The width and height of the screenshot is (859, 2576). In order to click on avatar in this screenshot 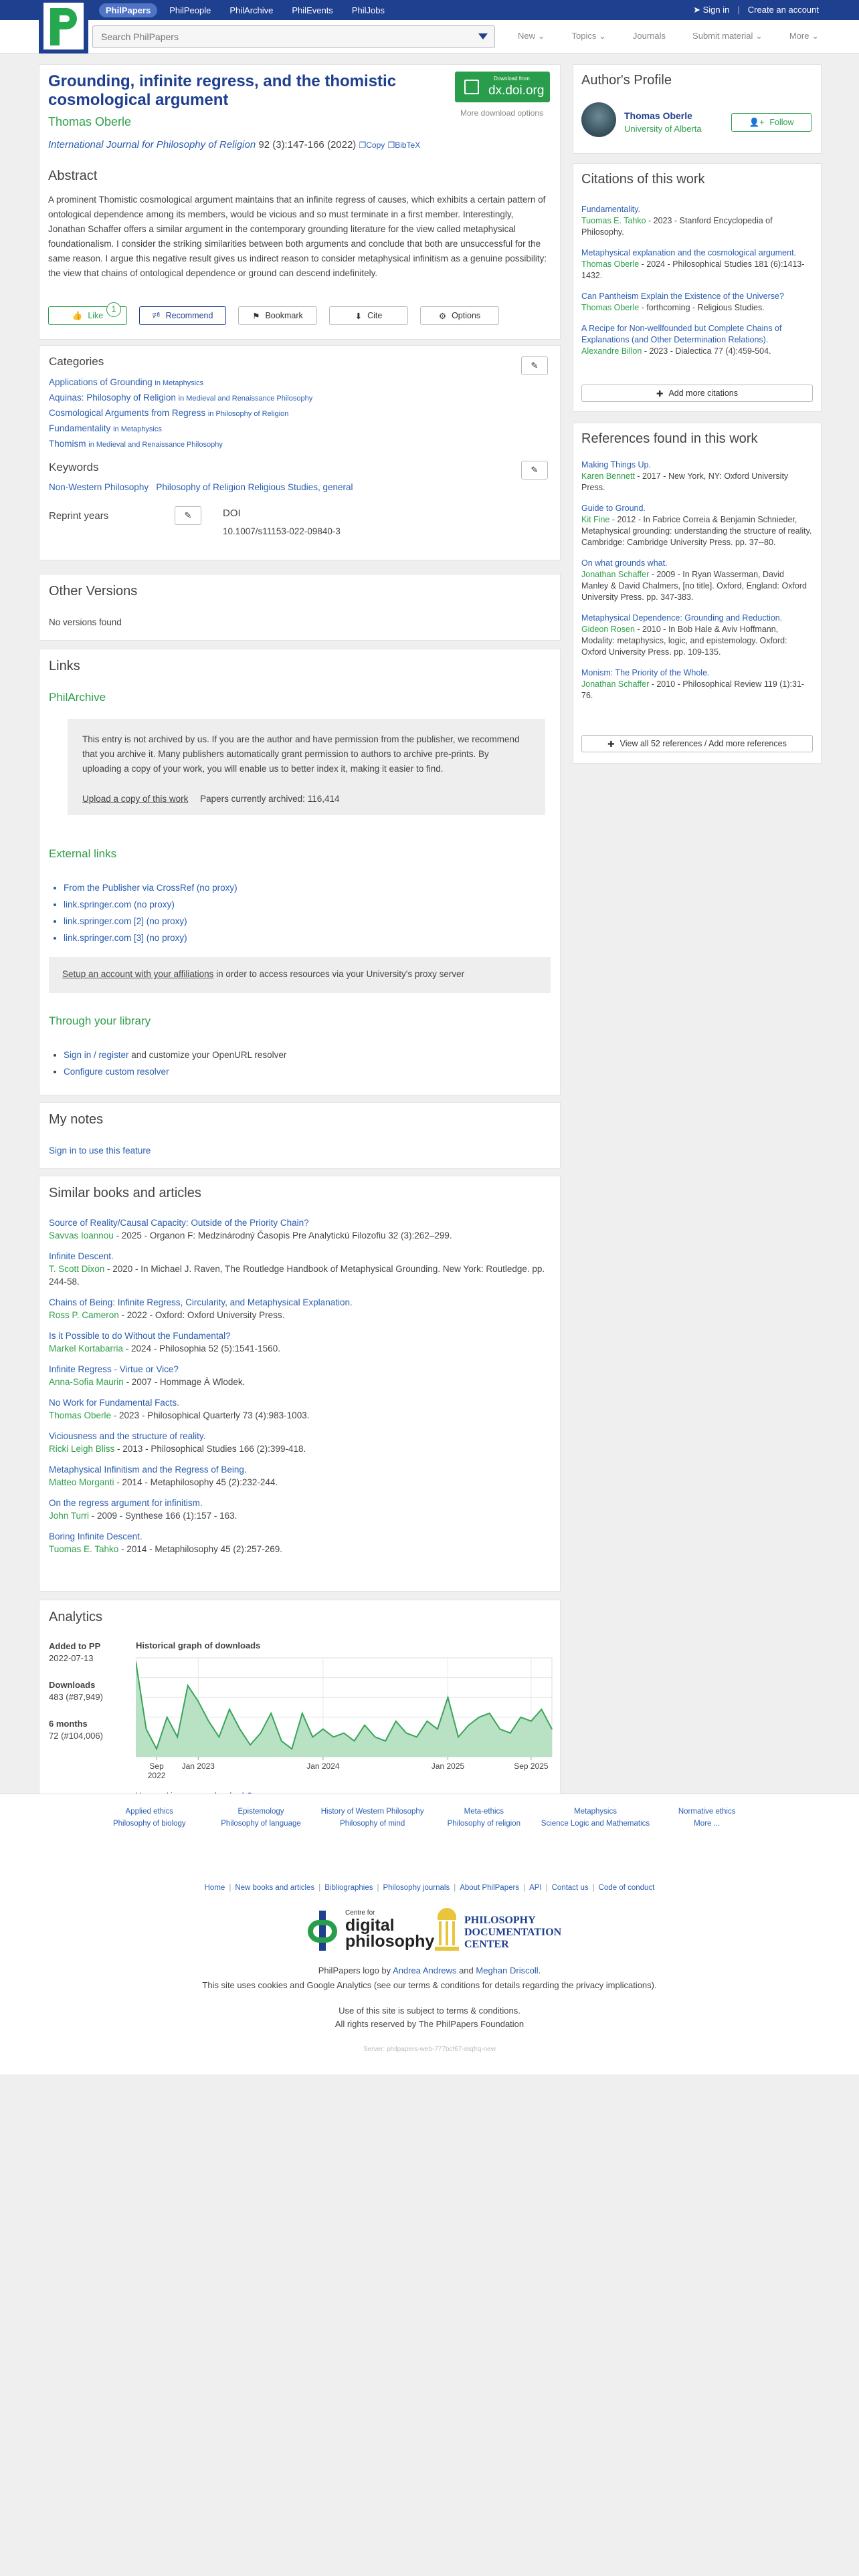, I will do `click(598, 119)`.